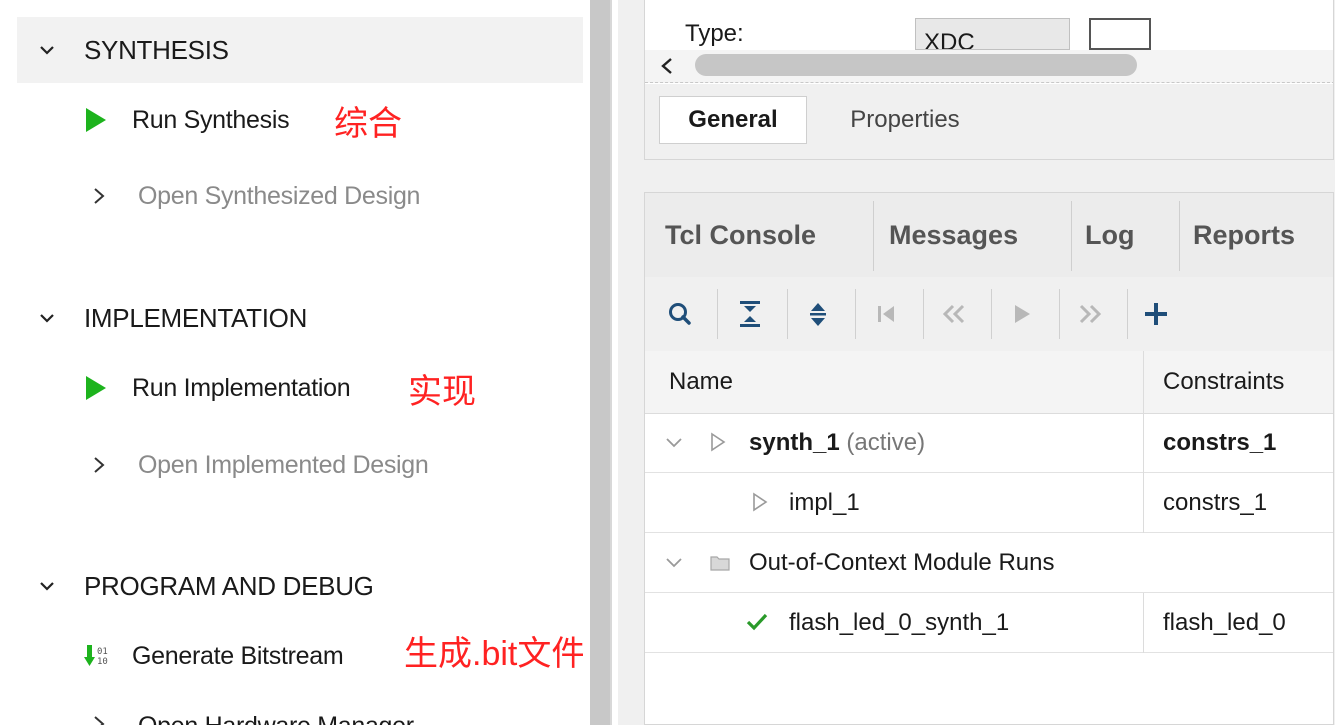 This screenshot has height=725, width=1335. What do you see at coordinates (818, 314) in the screenshot?
I see `expand-all-icon` at bounding box center [818, 314].